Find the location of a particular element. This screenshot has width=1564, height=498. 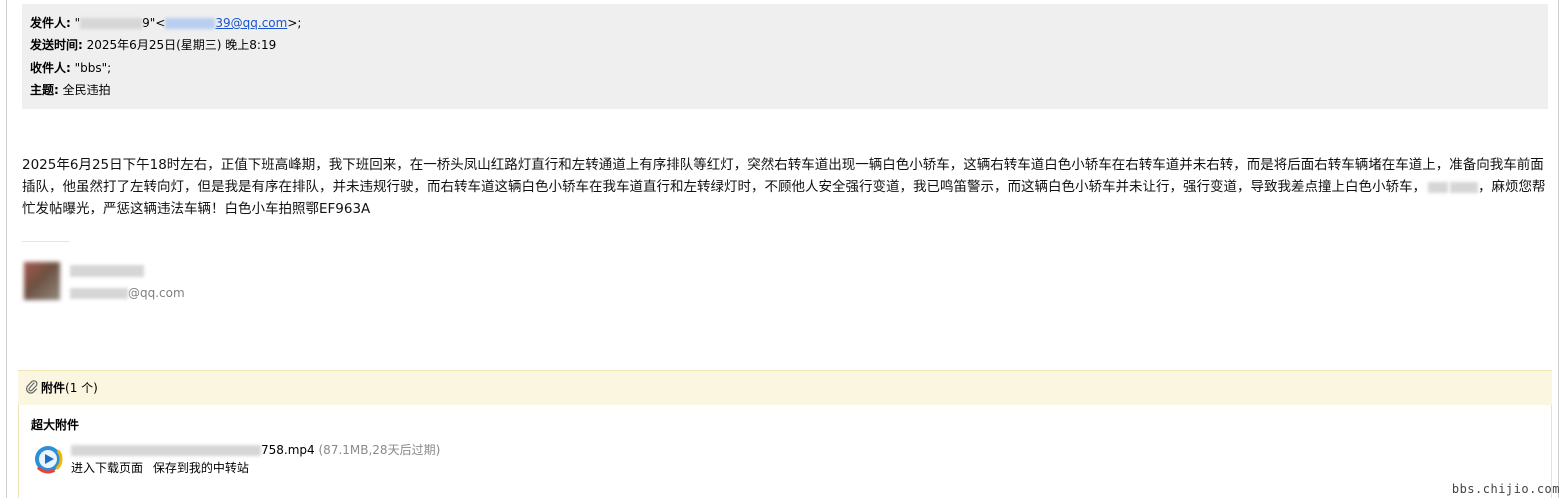

attachment-file-name: 758.mp4 (87.1MB,28天后过期) is located at coordinates (255, 450).